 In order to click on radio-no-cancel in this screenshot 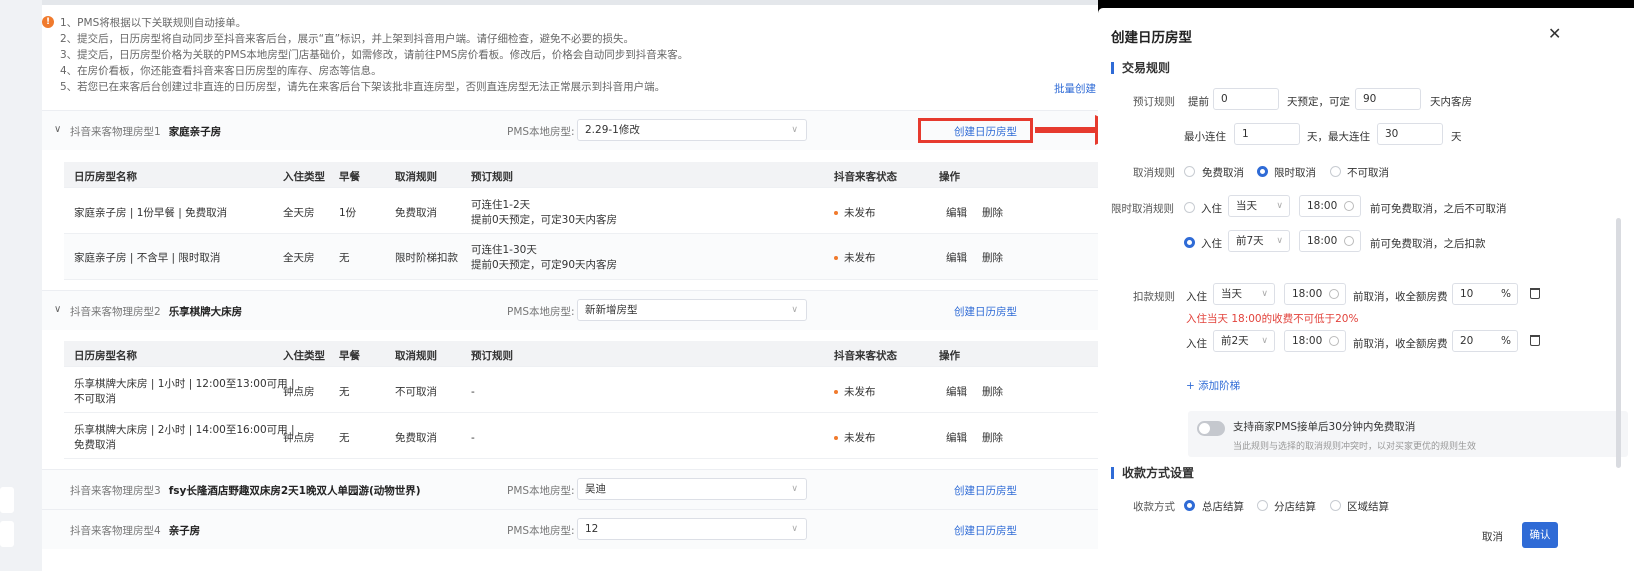, I will do `click(1335, 171)`.